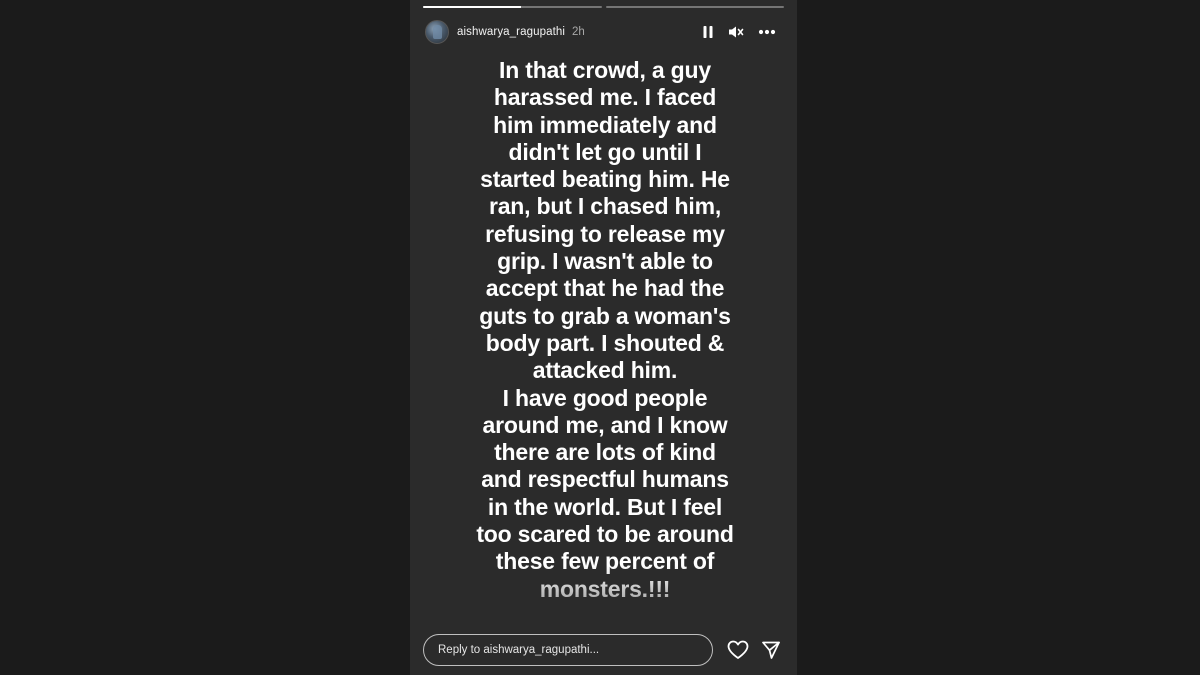 The image size is (1200, 675). I want to click on avatar, so click(437, 32).